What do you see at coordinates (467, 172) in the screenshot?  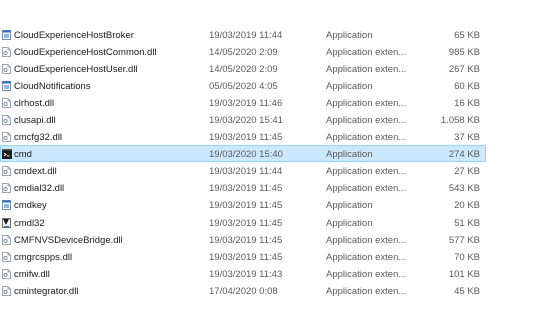 I see `file-size: 27 KB` at bounding box center [467, 172].